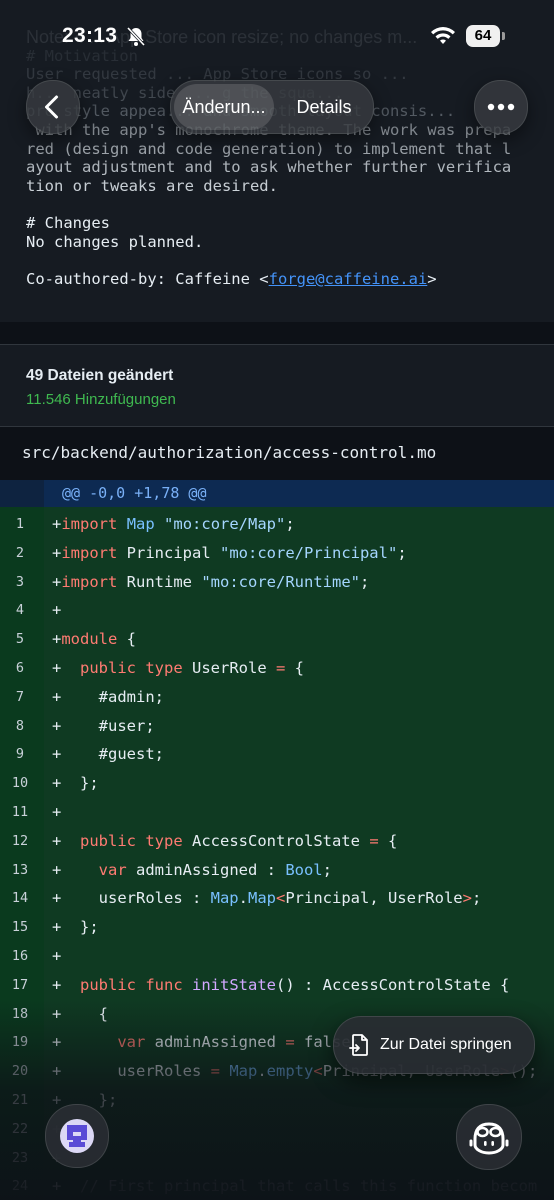 The height and width of the screenshot is (1200, 554). Describe the element at coordinates (20, 754) in the screenshot. I see `line-number: 9` at that location.